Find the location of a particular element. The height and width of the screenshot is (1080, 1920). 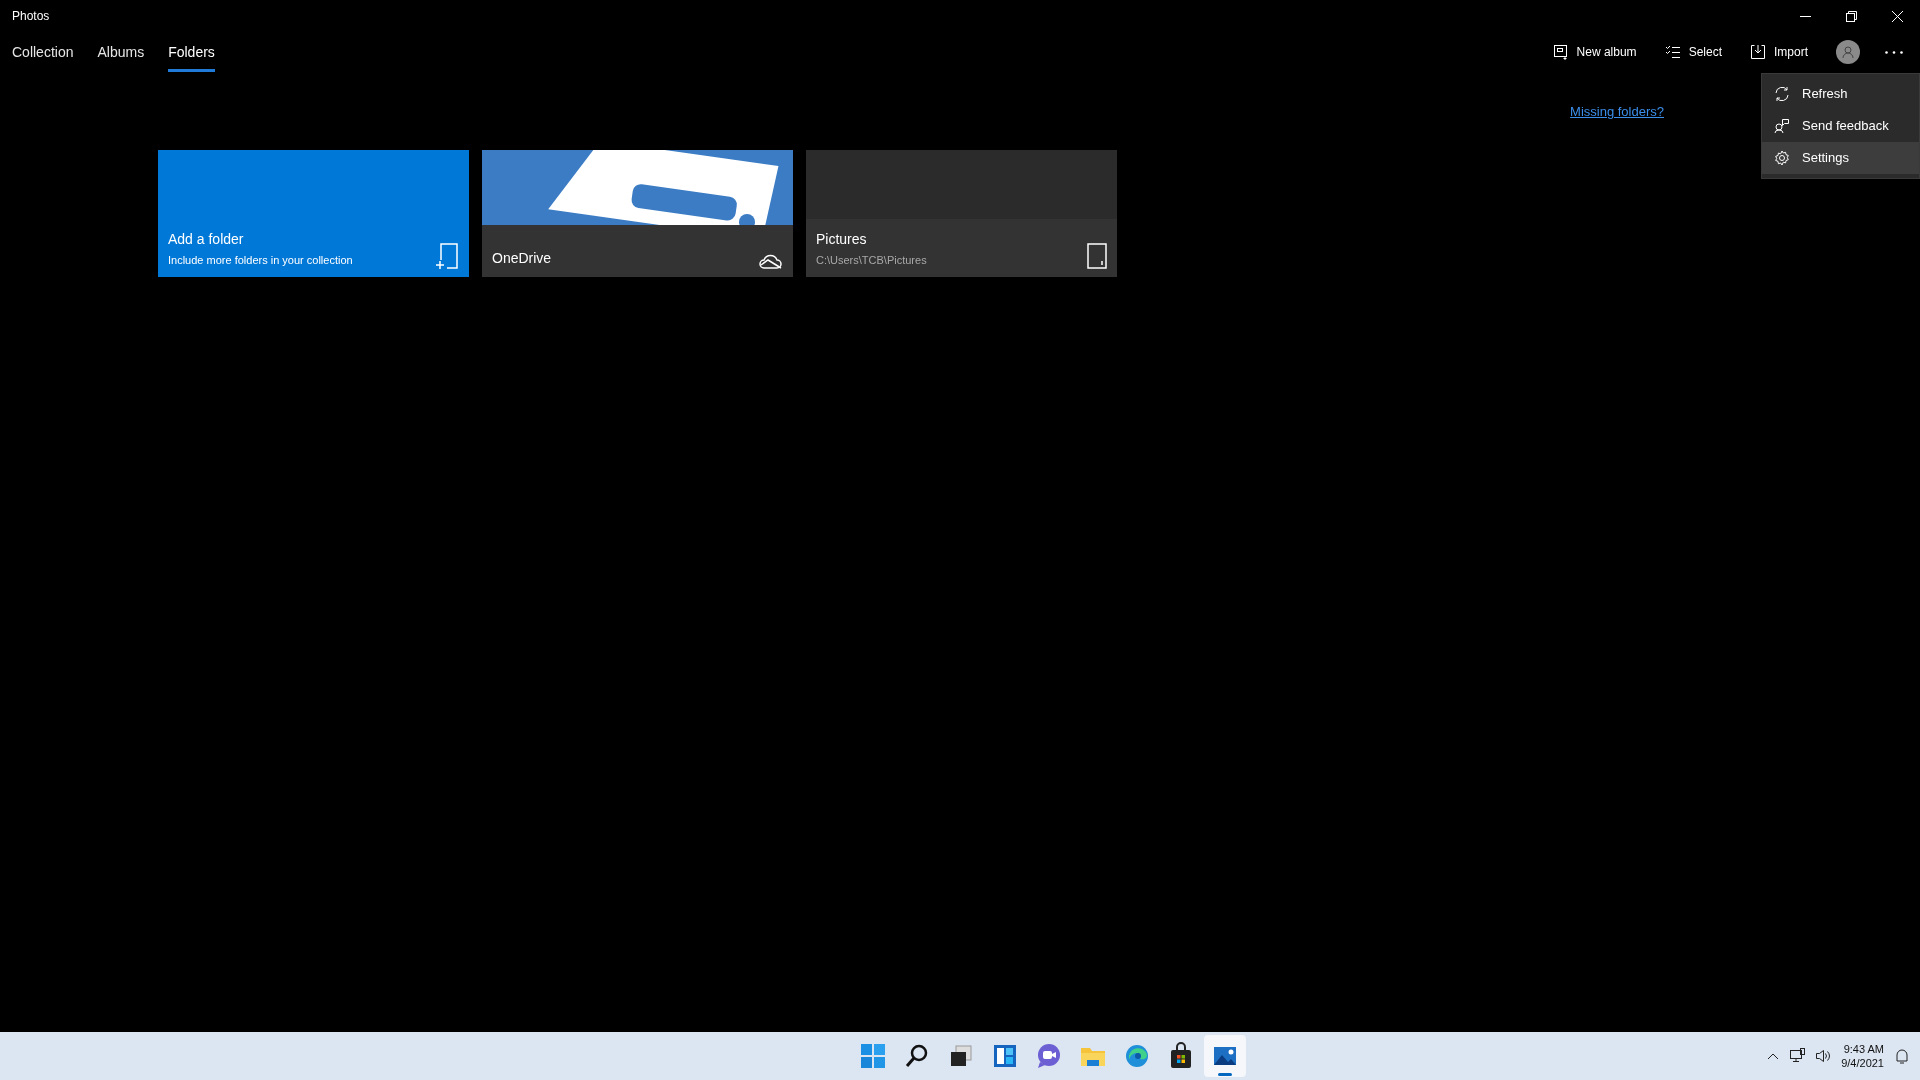

import-icon is located at coordinates (1758, 52).